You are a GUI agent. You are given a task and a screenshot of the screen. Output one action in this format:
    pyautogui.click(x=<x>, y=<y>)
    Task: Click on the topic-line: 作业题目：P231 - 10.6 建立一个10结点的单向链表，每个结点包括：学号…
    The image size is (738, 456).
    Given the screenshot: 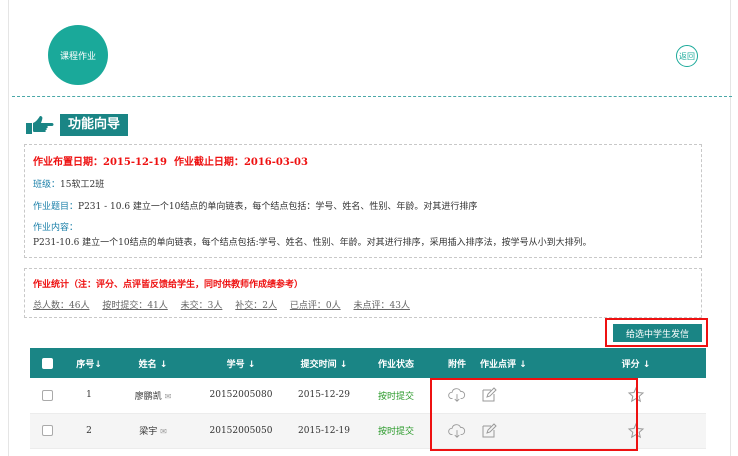 What is the action you would take?
    pyautogui.click(x=363, y=205)
    